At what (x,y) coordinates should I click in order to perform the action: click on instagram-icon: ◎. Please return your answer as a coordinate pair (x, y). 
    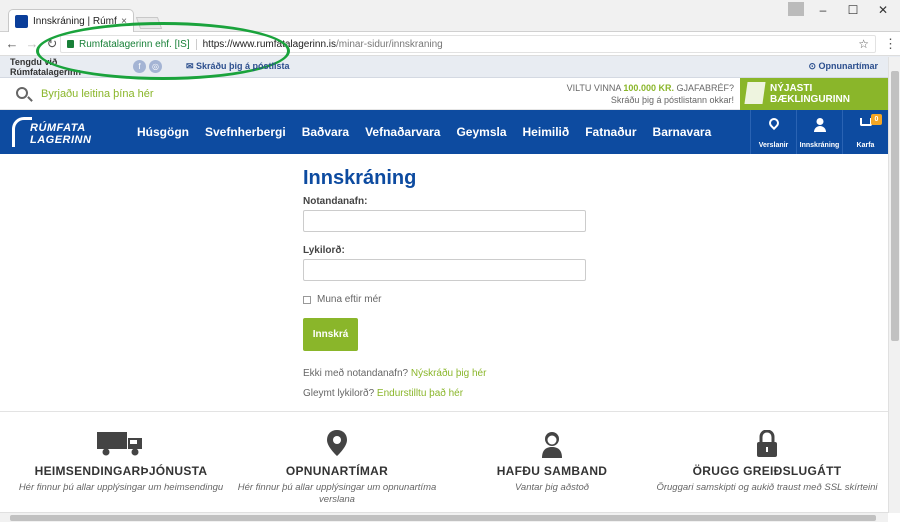
    Looking at the image, I should click on (155, 66).